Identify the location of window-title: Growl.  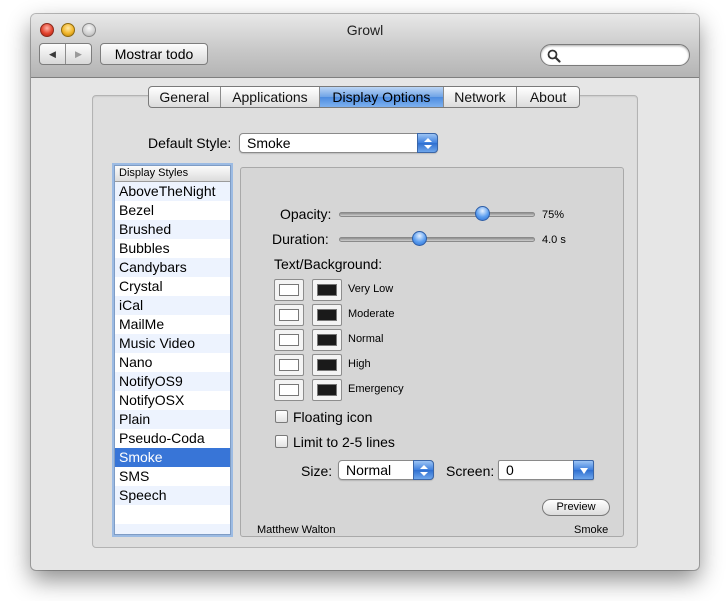
(365, 30).